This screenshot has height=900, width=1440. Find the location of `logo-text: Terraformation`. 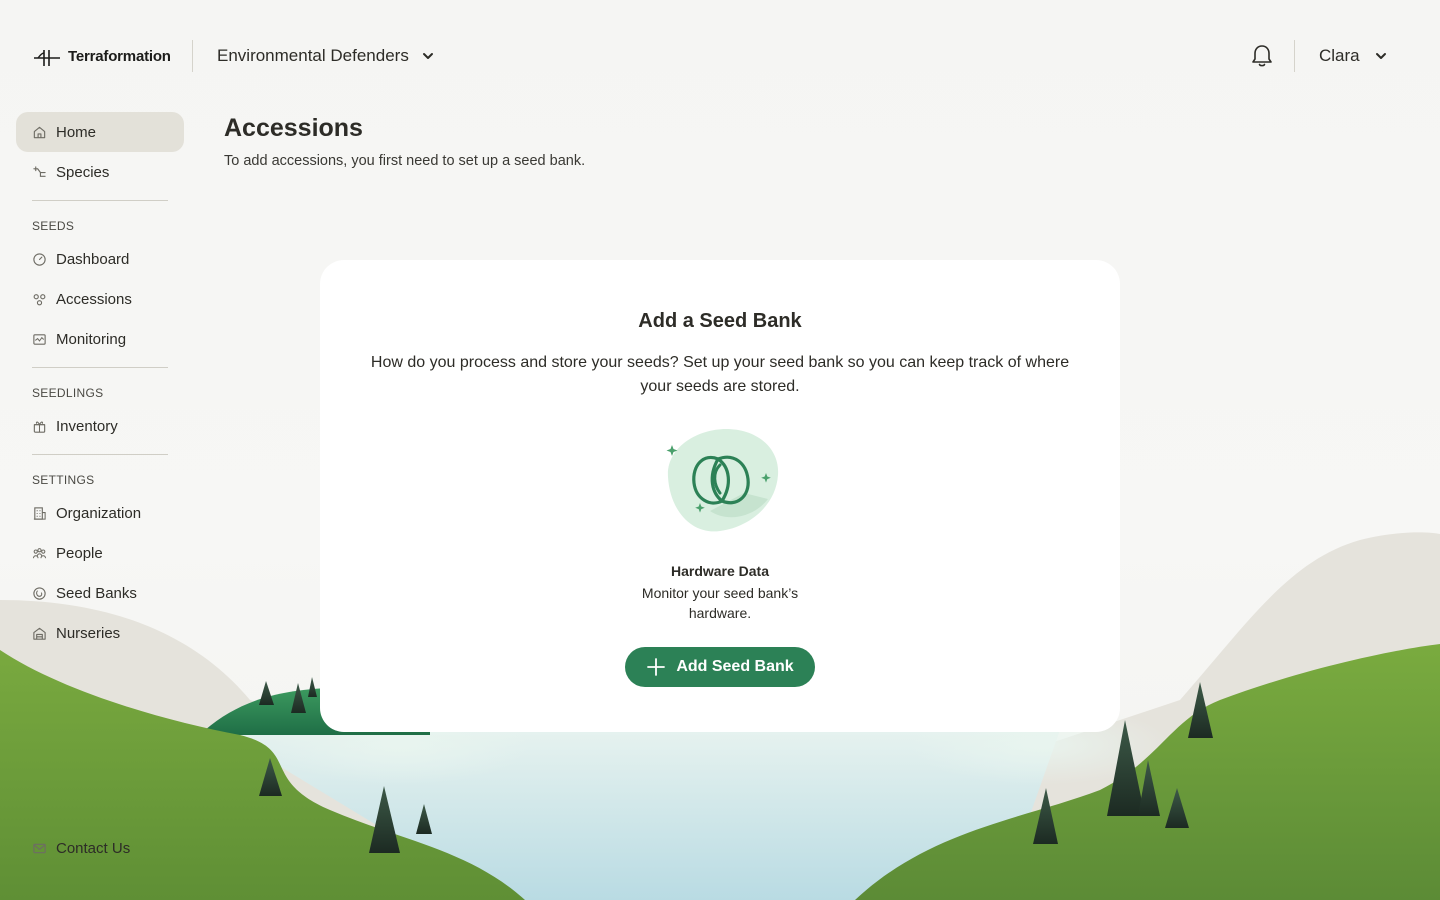

logo-text: Terraformation is located at coordinates (119, 56).